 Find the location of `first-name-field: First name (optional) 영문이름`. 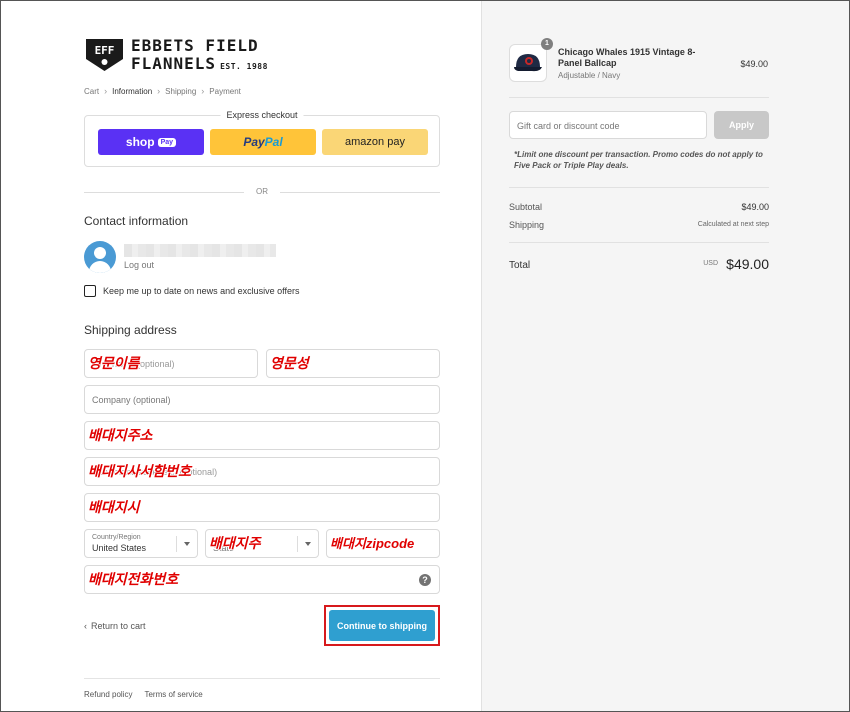

first-name-field: First name (optional) 영문이름 is located at coordinates (171, 363).